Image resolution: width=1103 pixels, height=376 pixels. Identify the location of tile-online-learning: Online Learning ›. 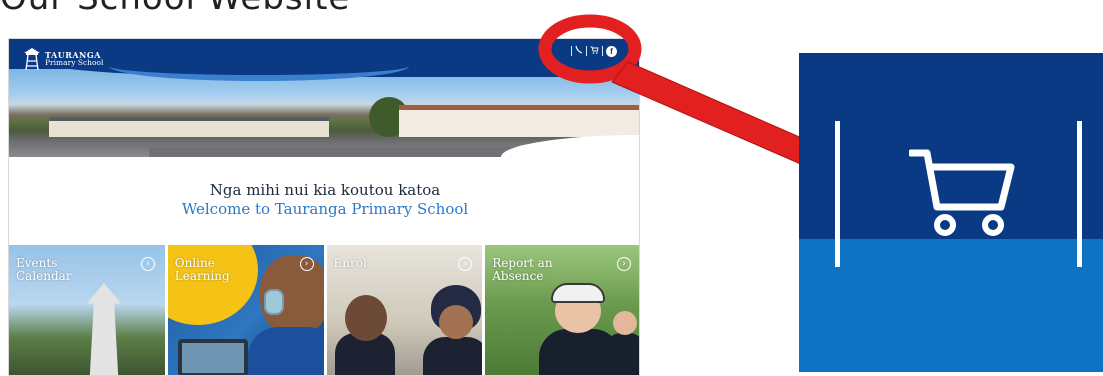
(245, 310).